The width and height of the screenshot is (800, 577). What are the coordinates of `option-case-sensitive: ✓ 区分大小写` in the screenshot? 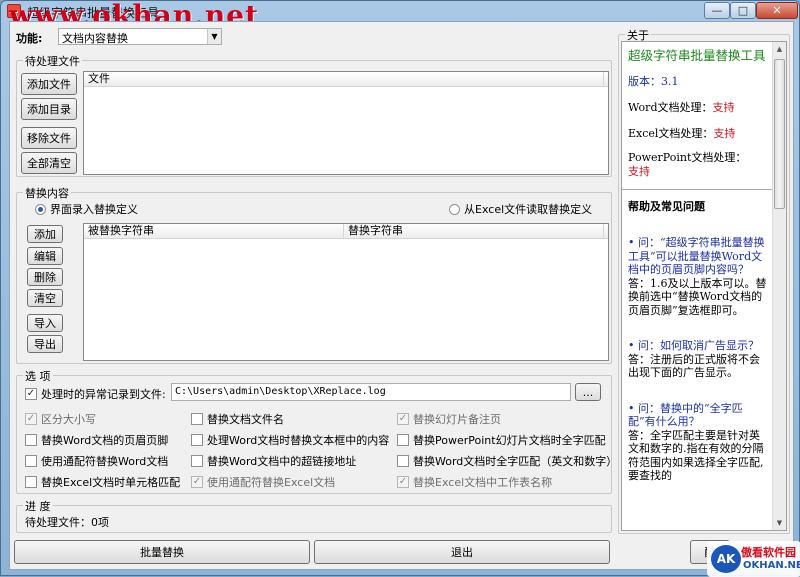 It's located at (60, 419).